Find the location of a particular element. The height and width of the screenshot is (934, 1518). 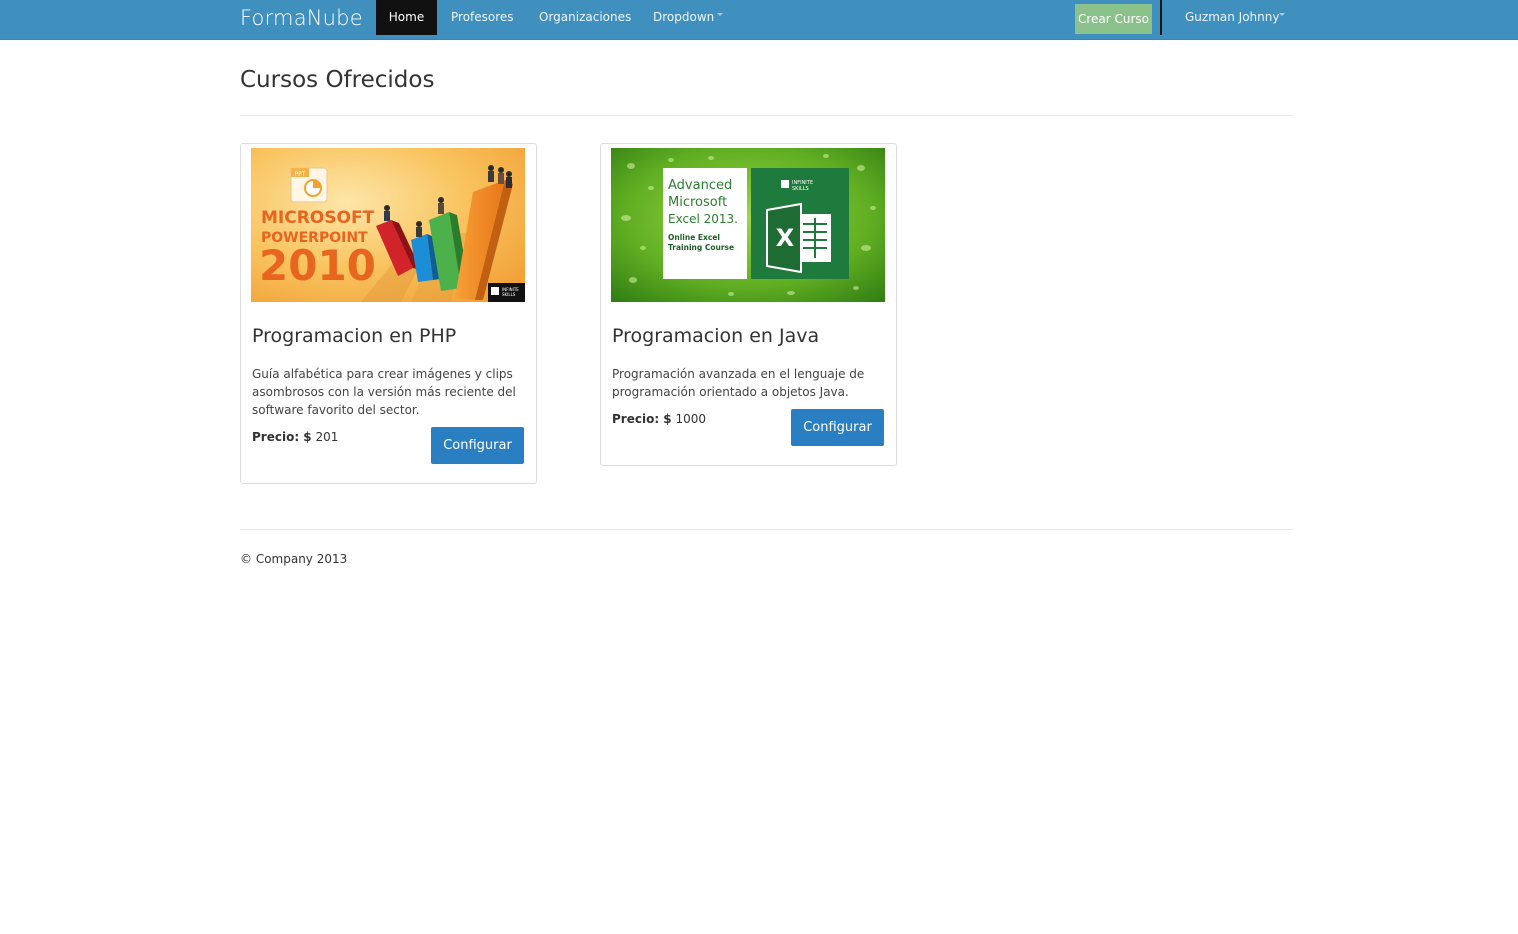

divider is located at coordinates (766, 115).